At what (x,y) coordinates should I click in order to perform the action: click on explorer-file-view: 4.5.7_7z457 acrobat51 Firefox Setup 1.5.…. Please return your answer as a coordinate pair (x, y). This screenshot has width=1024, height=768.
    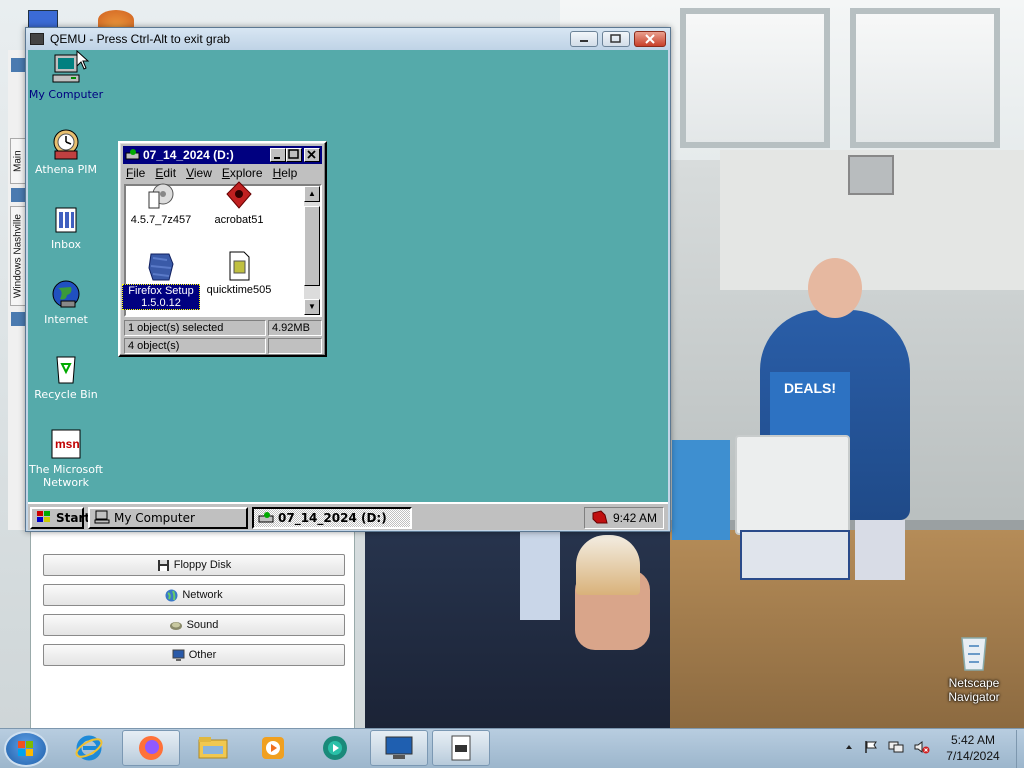
    Looking at the image, I should click on (222, 249).